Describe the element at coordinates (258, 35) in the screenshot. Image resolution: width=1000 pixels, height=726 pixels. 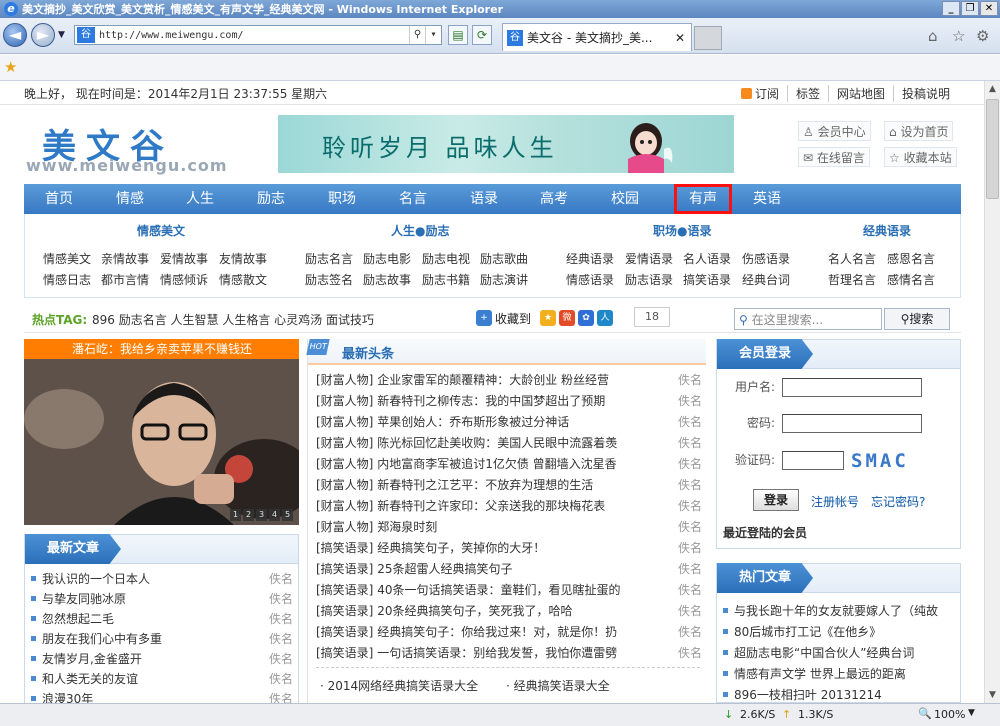
I see `address-bar: 谷 http://www.meiwengu.com/ ⚲ ▾` at that location.